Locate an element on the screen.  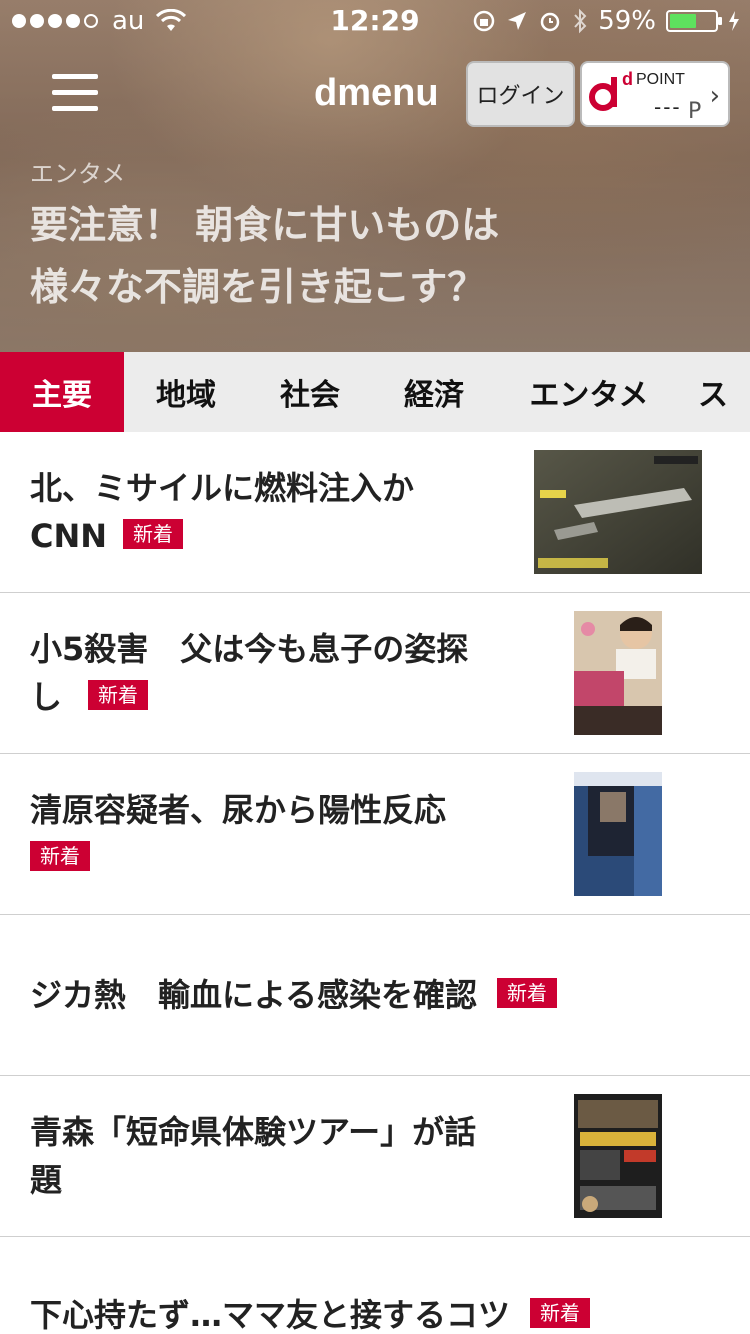
news-title: 清原容疑者、尿から陽性反応 新着 is located at coordinates (265, 834).